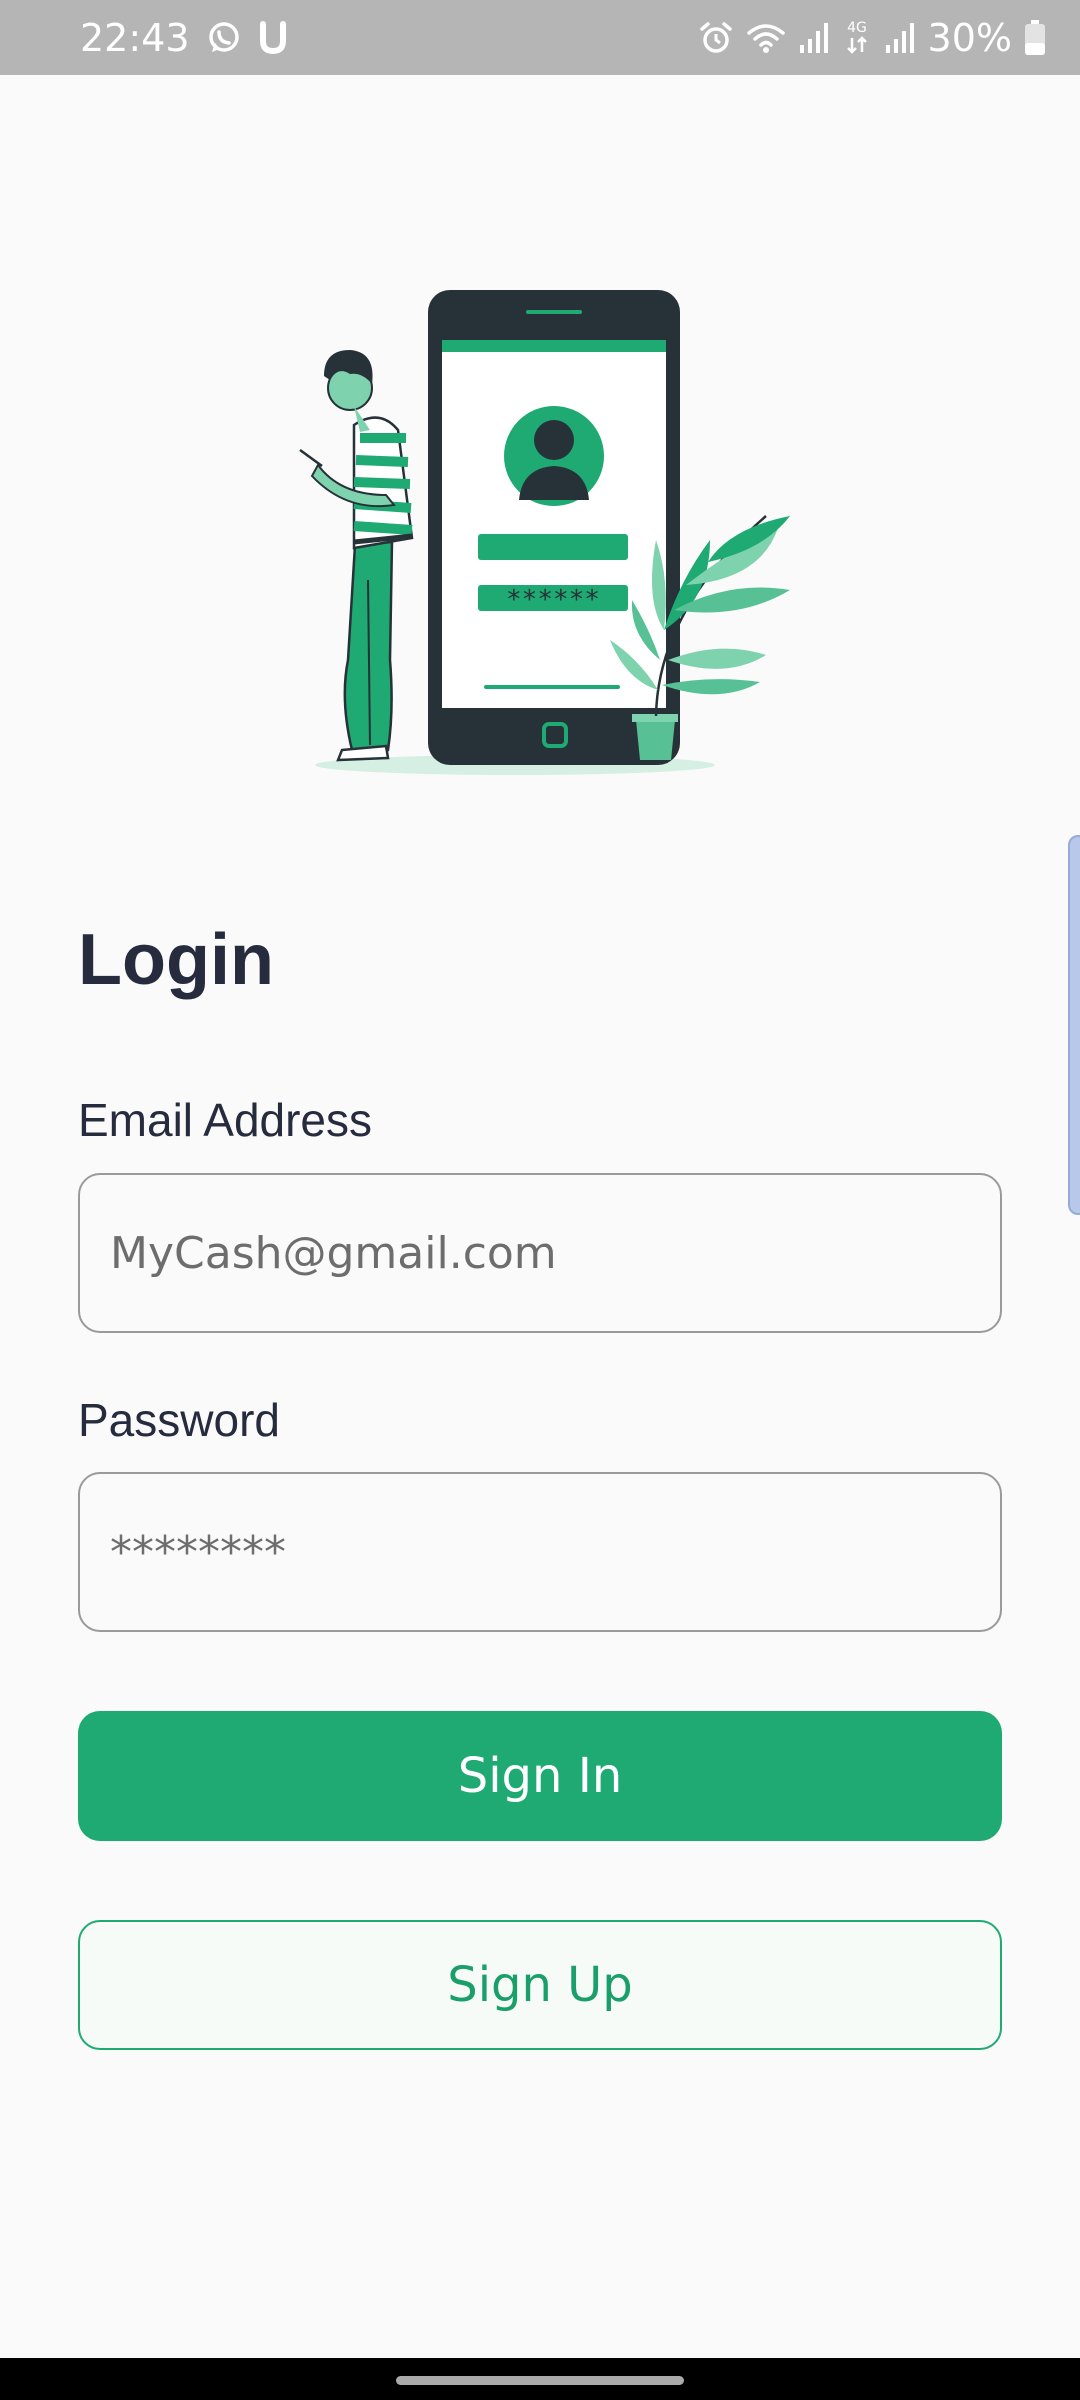  What do you see at coordinates (857, 38) in the screenshot?
I see `4g-icon: 4G` at bounding box center [857, 38].